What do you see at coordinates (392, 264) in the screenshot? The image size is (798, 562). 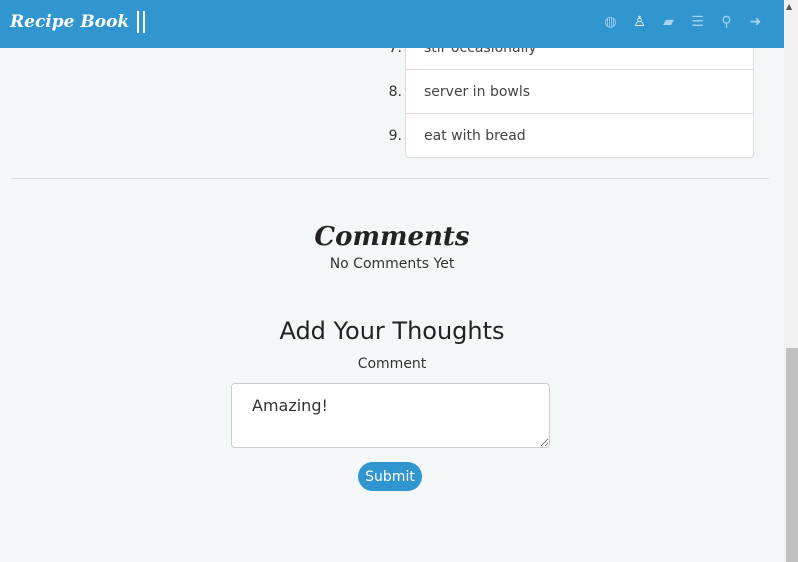 I see `no-comments-text: No Comments Yet` at bounding box center [392, 264].